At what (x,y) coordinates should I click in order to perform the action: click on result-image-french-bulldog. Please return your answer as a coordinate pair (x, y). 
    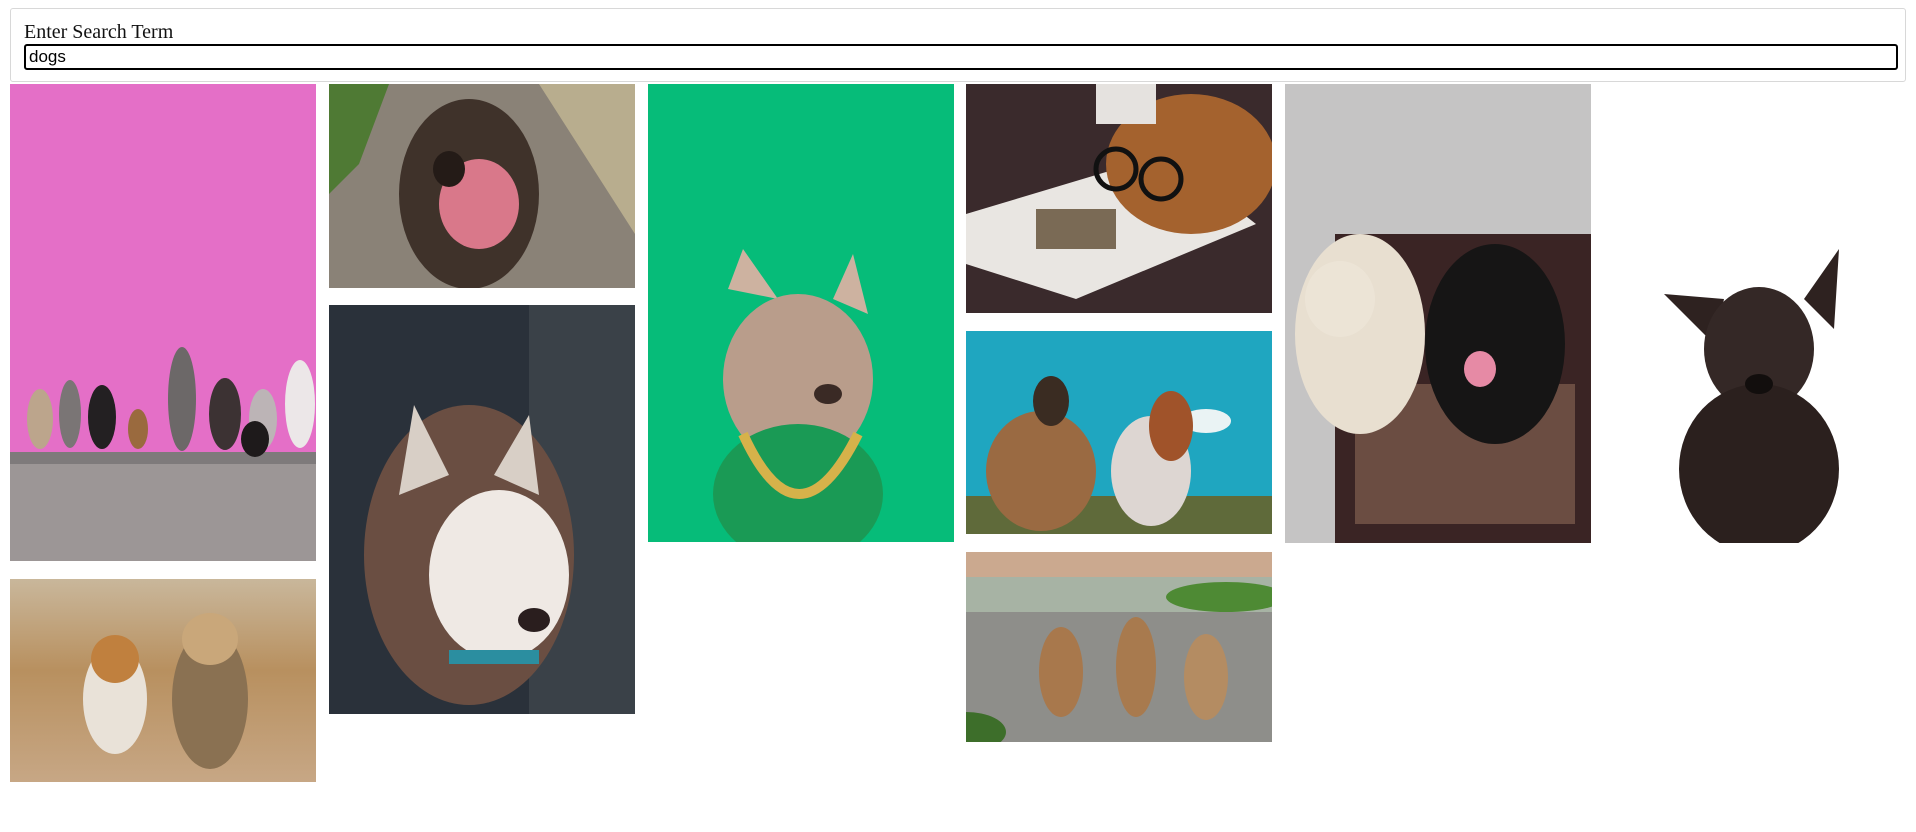
    Looking at the image, I should click on (801, 313).